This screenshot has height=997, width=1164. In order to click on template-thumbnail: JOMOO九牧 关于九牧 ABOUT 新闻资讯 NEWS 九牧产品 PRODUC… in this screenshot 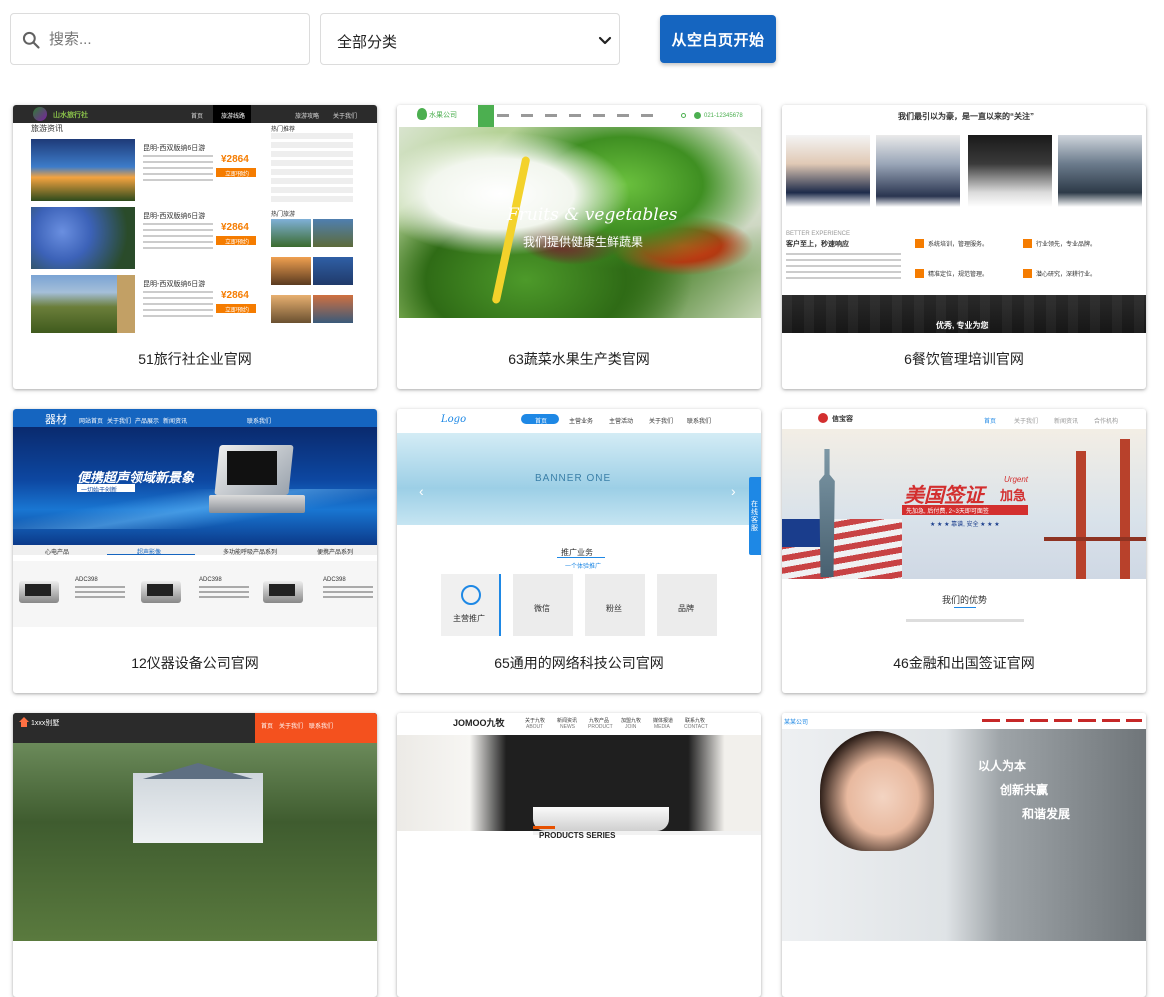, I will do `click(579, 827)`.